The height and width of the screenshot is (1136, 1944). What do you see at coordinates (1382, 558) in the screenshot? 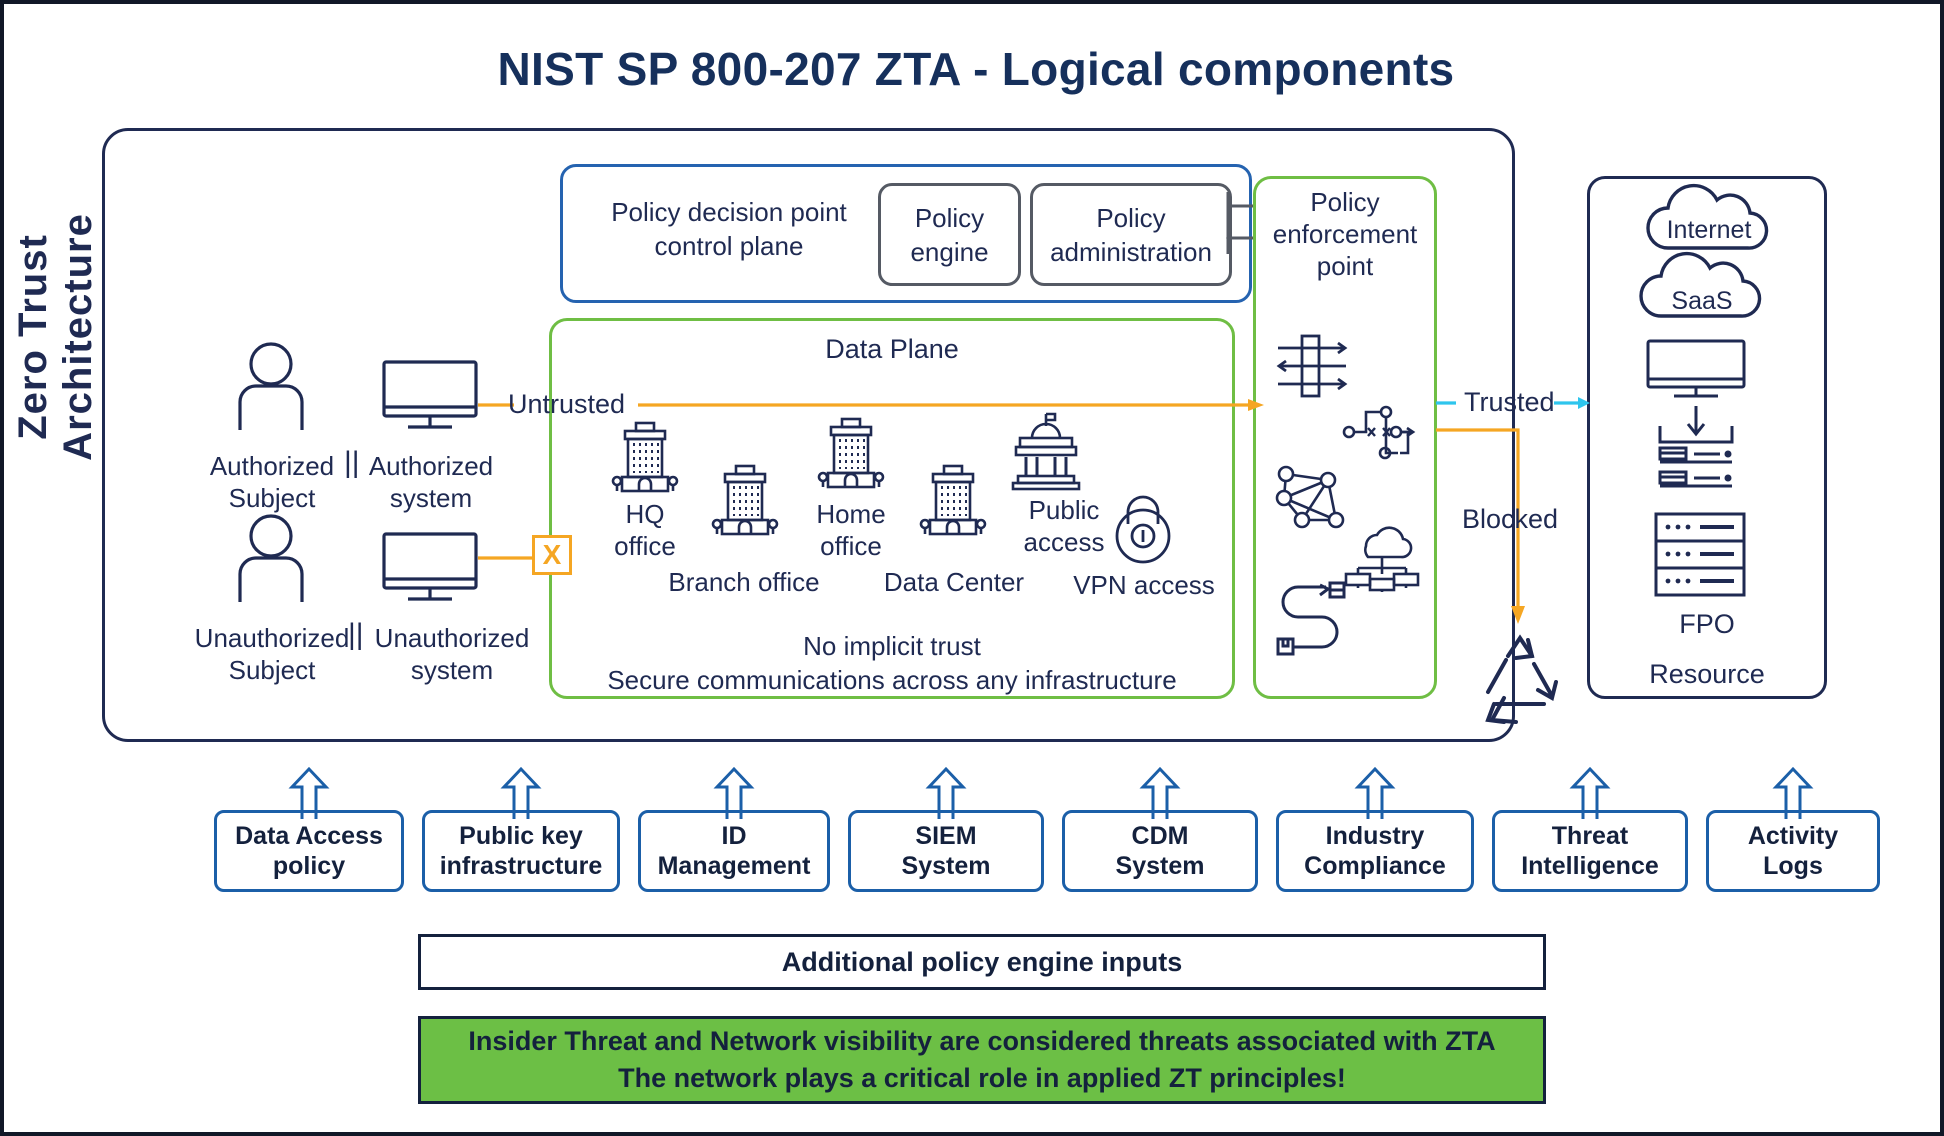
I see `cloud-network-icon` at bounding box center [1382, 558].